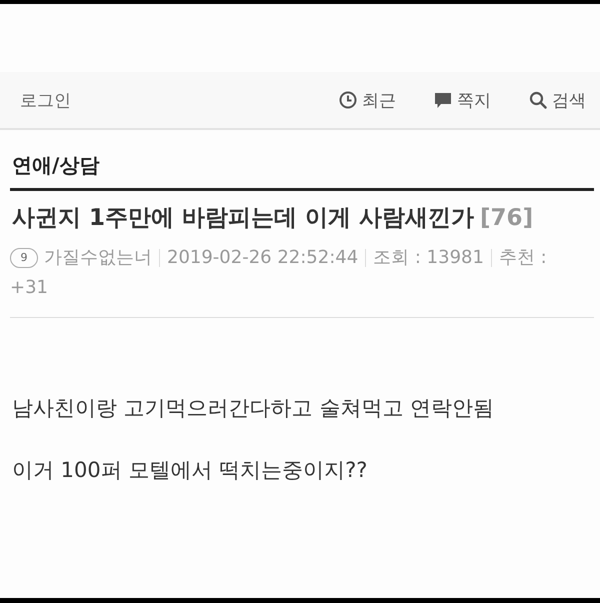 Image resolution: width=600 pixels, height=603 pixels. What do you see at coordinates (56, 165) in the screenshot?
I see `board-name: 연애/상담` at bounding box center [56, 165].